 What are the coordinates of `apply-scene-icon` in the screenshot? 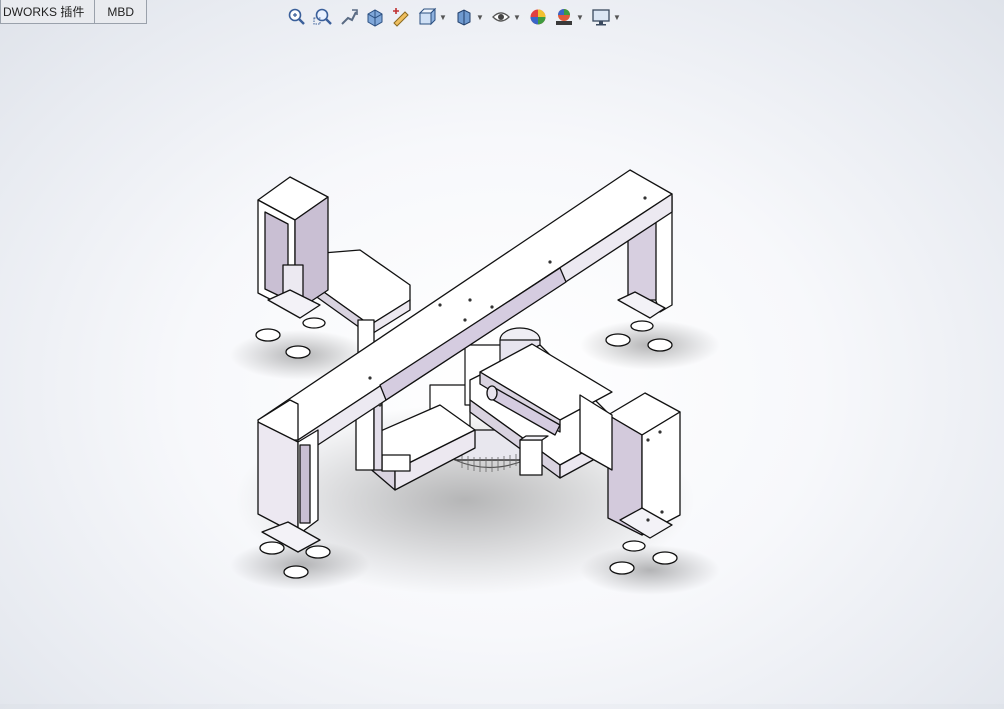 It's located at (564, 17).